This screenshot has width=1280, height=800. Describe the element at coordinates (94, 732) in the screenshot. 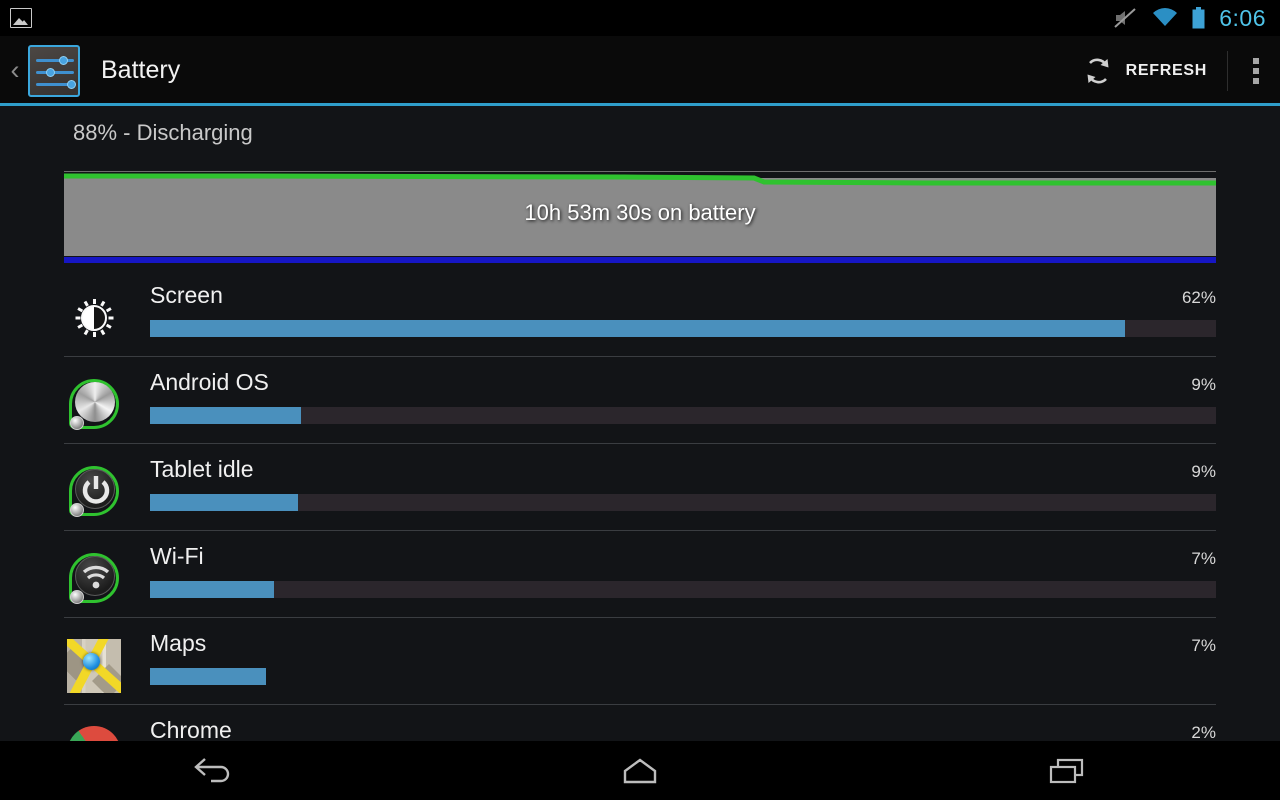

I see `chrome-icon` at that location.